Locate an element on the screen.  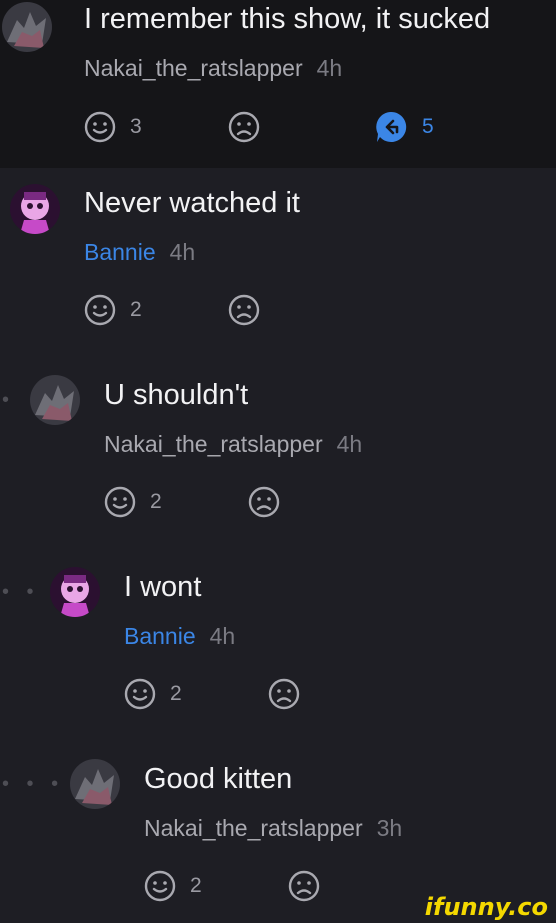
like-button: 3 is located at coordinates (113, 127).